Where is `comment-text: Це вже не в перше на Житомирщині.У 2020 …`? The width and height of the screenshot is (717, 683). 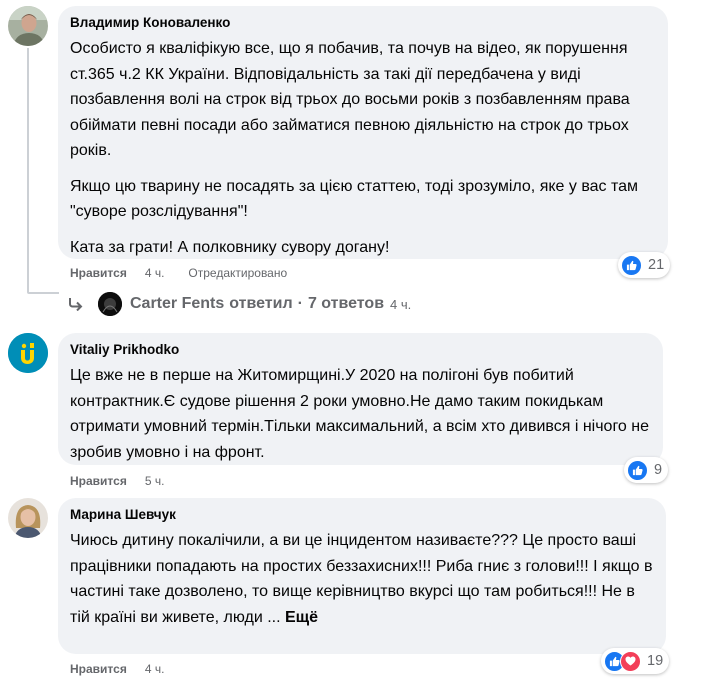
comment-text: Це вже не в перше на Житомирщині.У 2020 … is located at coordinates (359, 414).